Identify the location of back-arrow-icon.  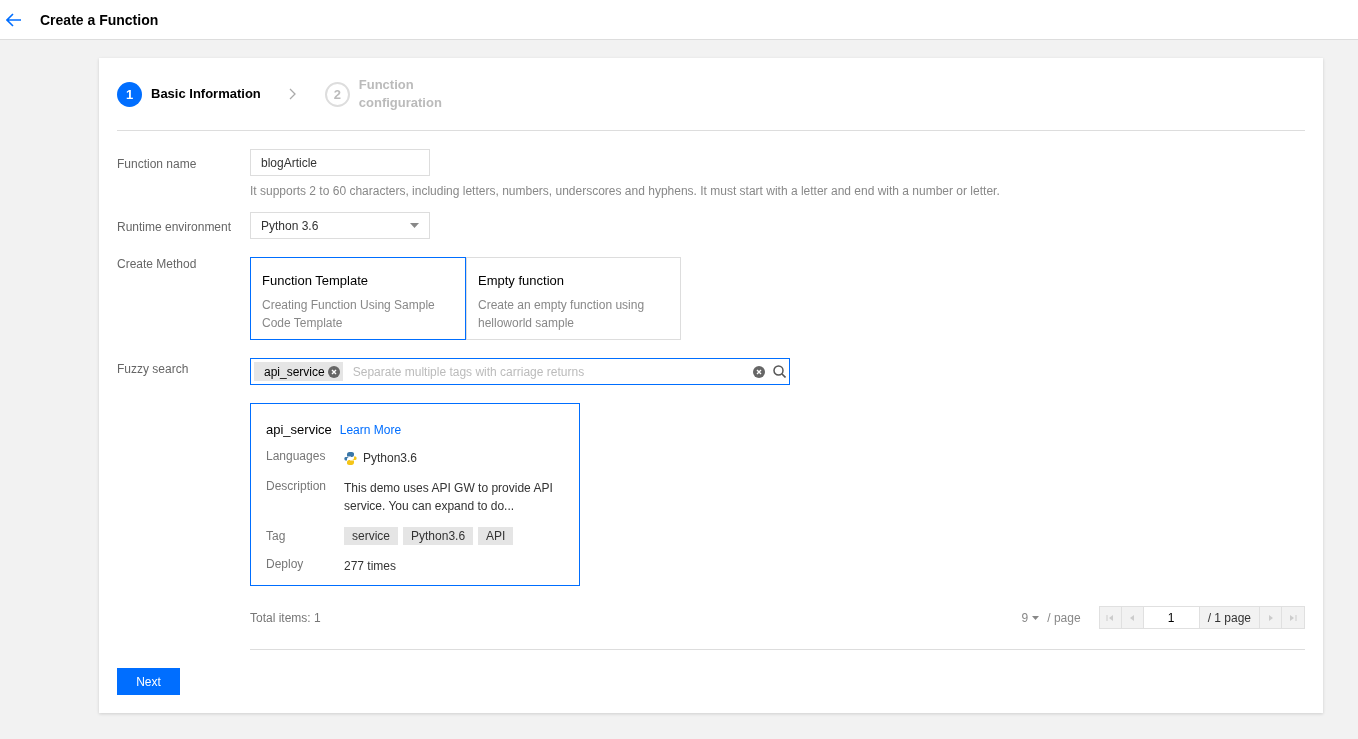
(14, 19).